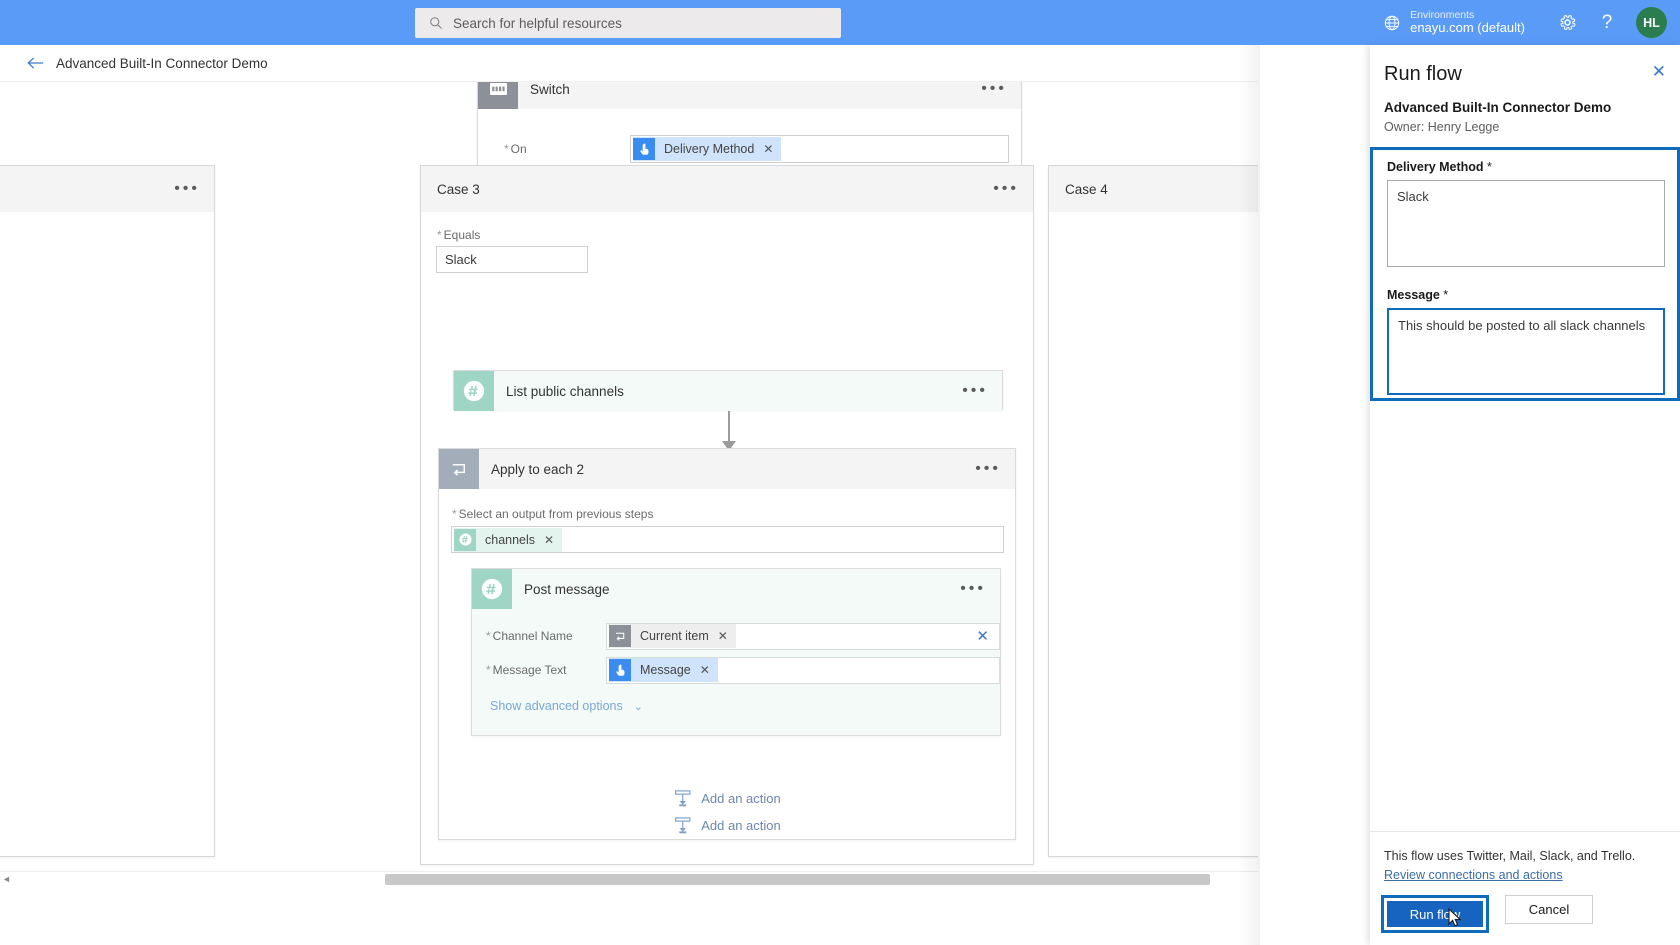 Image resolution: width=1680 pixels, height=945 pixels. I want to click on show-advanced-options-button: Show advanced options ⌄, so click(566, 706).